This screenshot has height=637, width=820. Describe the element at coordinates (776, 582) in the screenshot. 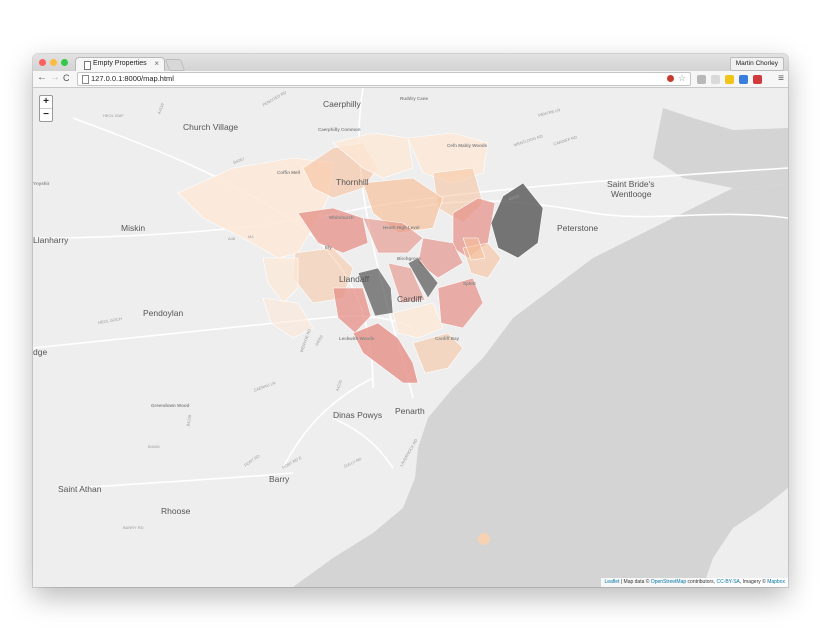

I see `mapbox-link: Mapbox` at that location.